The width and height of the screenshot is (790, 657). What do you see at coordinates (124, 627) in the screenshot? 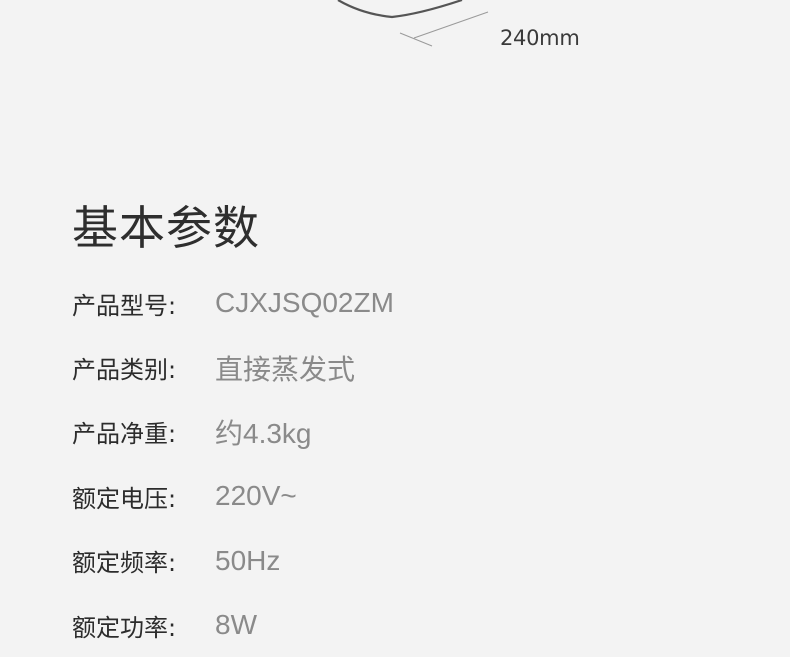
I see `spec-label: 额定功率:` at bounding box center [124, 627].